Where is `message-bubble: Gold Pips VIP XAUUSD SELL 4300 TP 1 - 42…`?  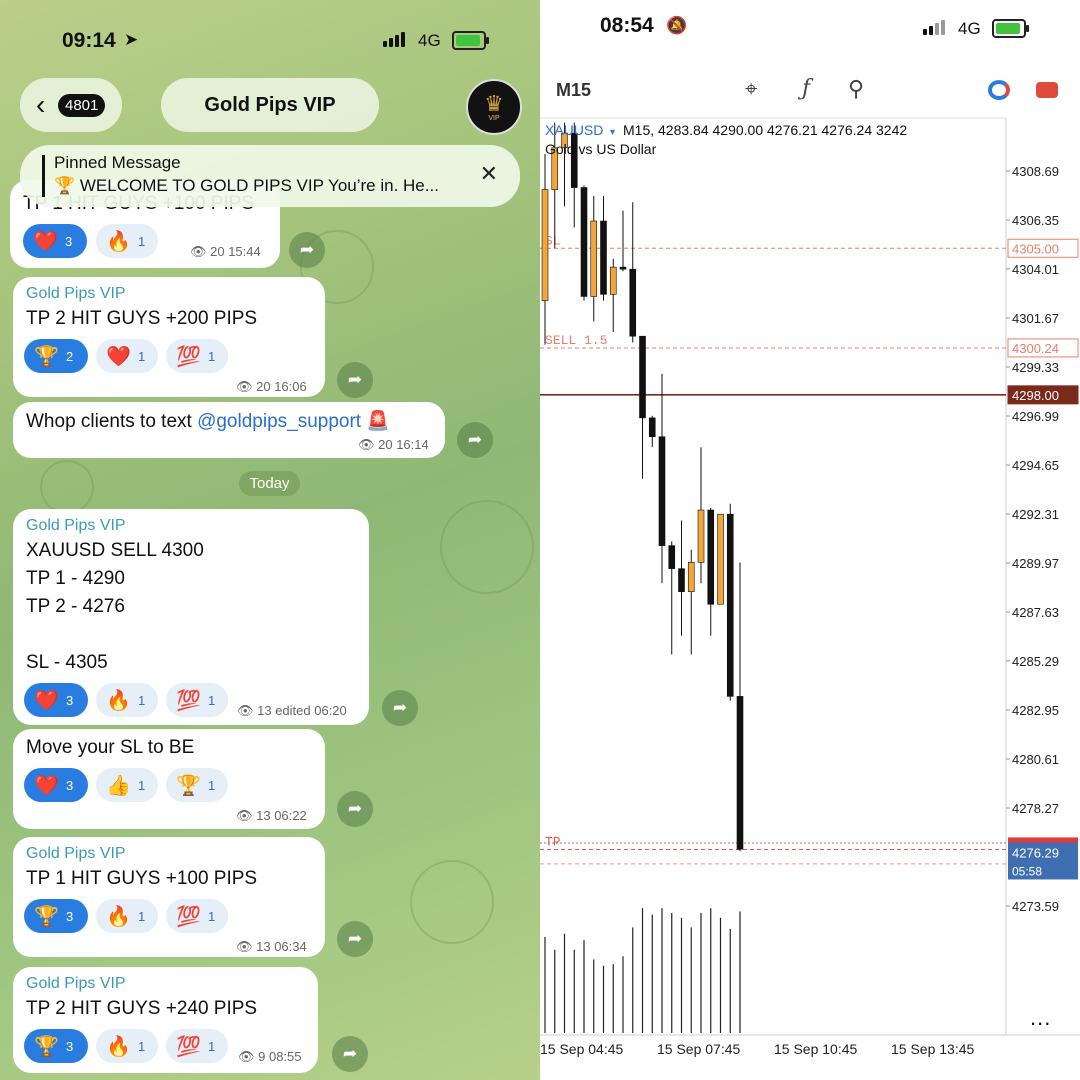 message-bubble: Gold Pips VIP XAUUSD SELL 4300 TP 1 - 42… is located at coordinates (191, 617).